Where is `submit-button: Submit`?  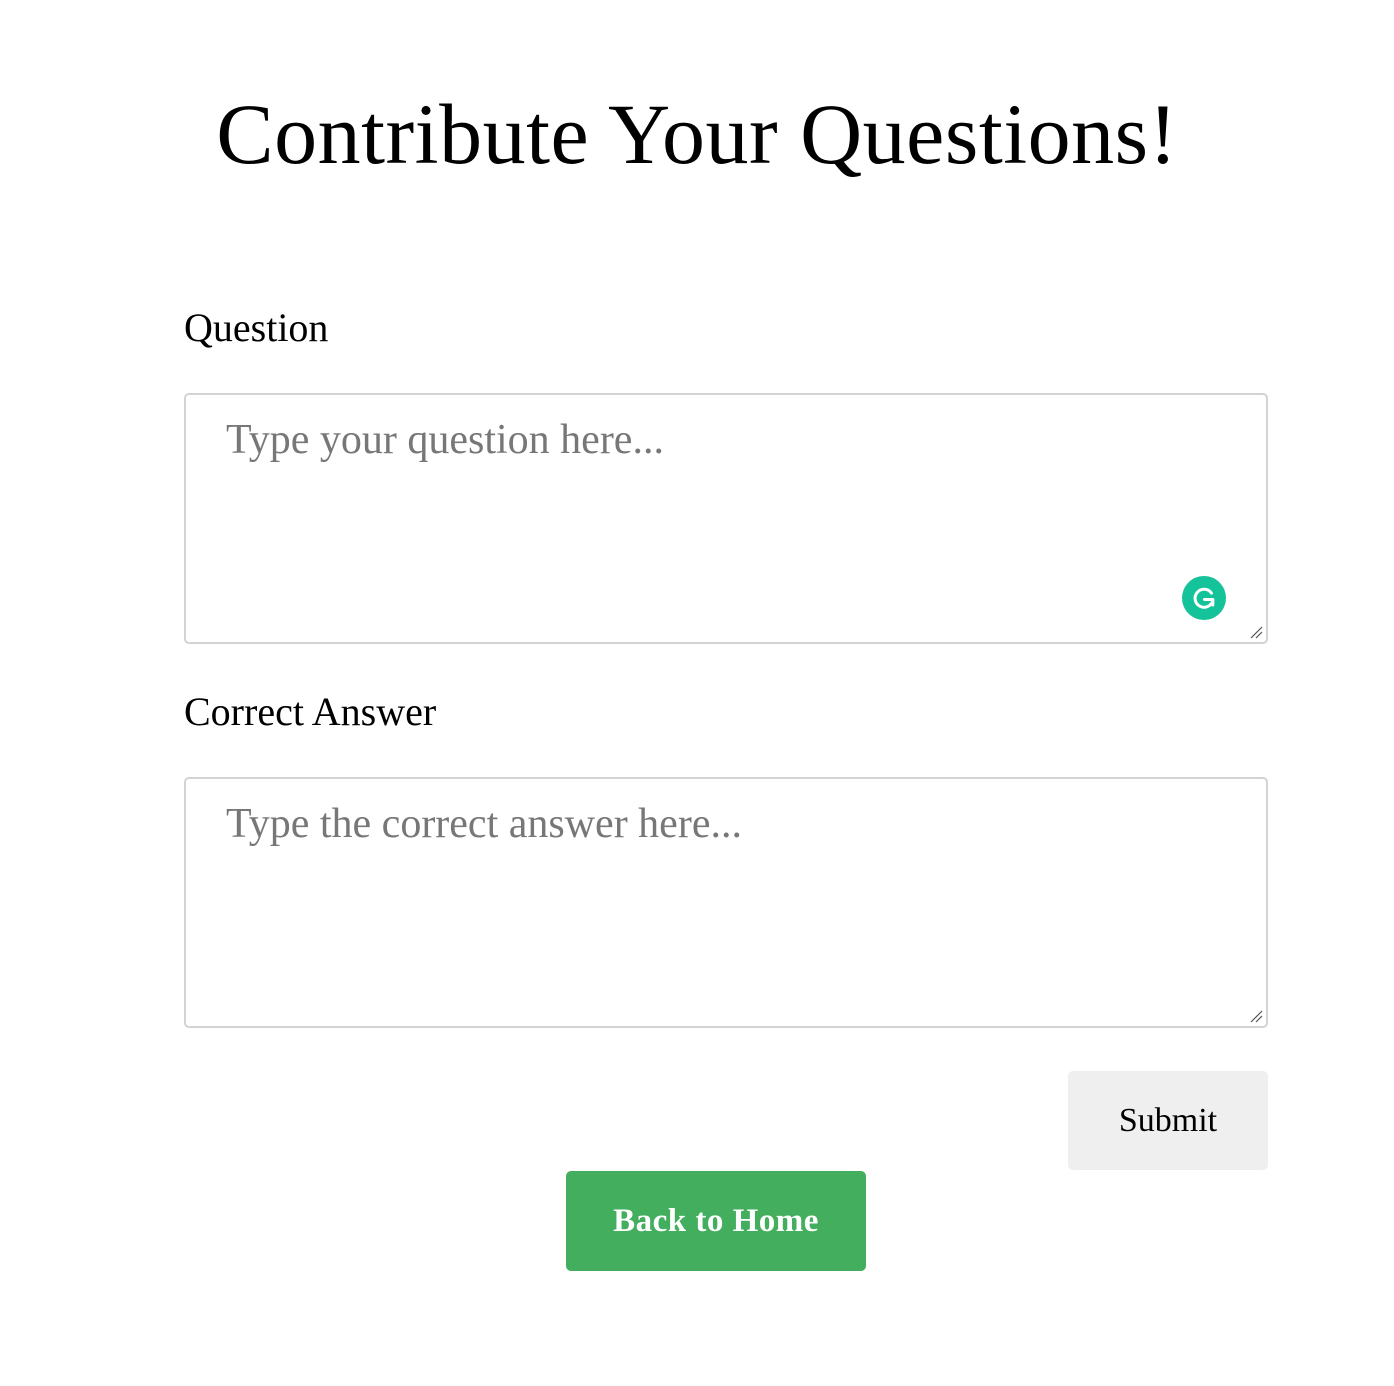 submit-button: Submit is located at coordinates (1168, 1120).